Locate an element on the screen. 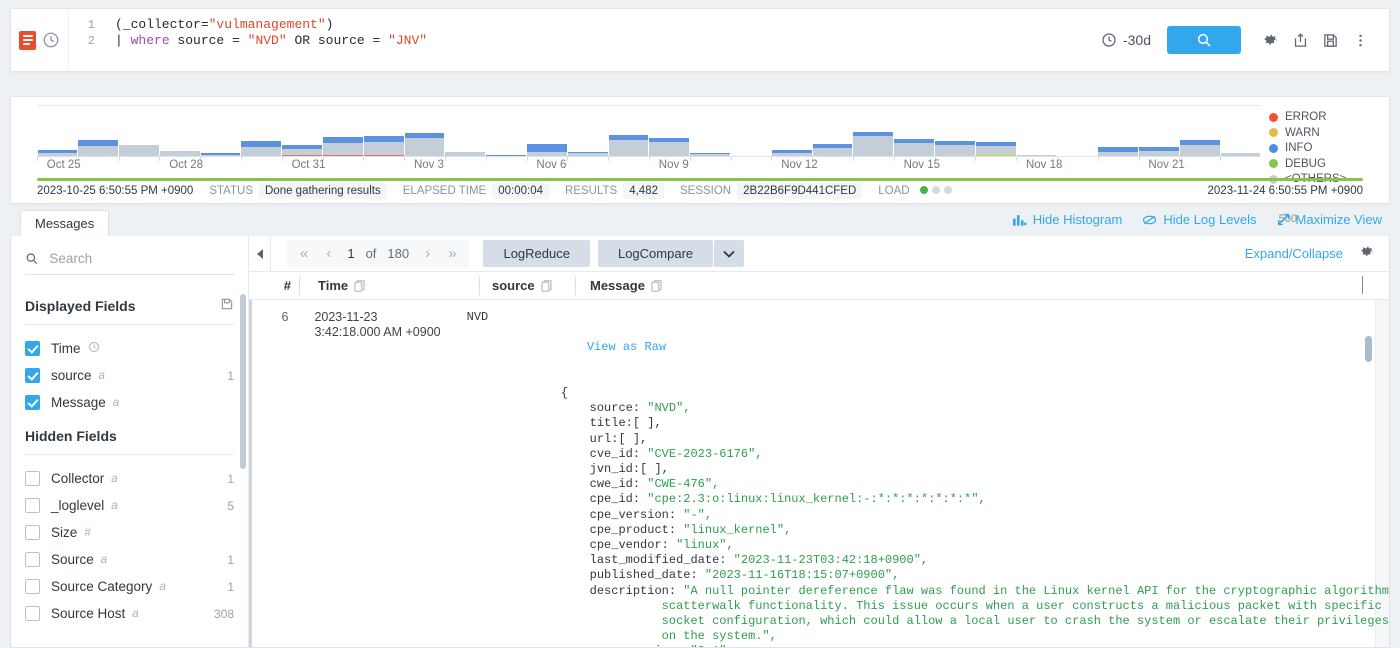 Image resolution: width=1400 pixels, height=648 pixels. logcompare-dropdown-button is located at coordinates (729, 253).